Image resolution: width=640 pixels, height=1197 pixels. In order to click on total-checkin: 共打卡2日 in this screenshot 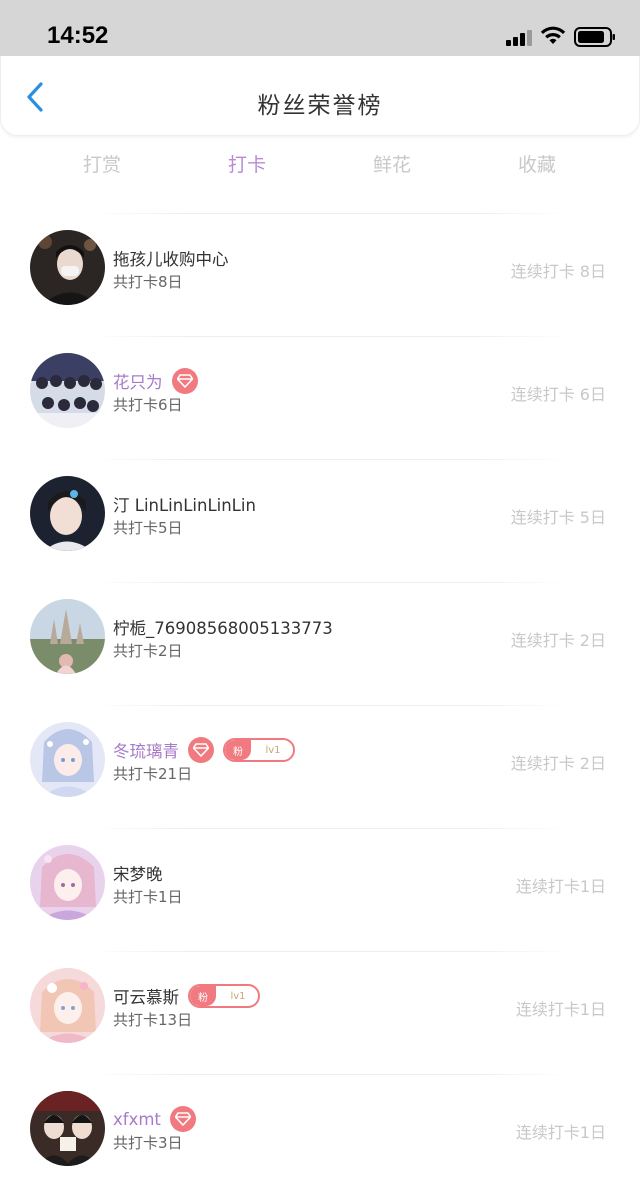, I will do `click(148, 651)`.